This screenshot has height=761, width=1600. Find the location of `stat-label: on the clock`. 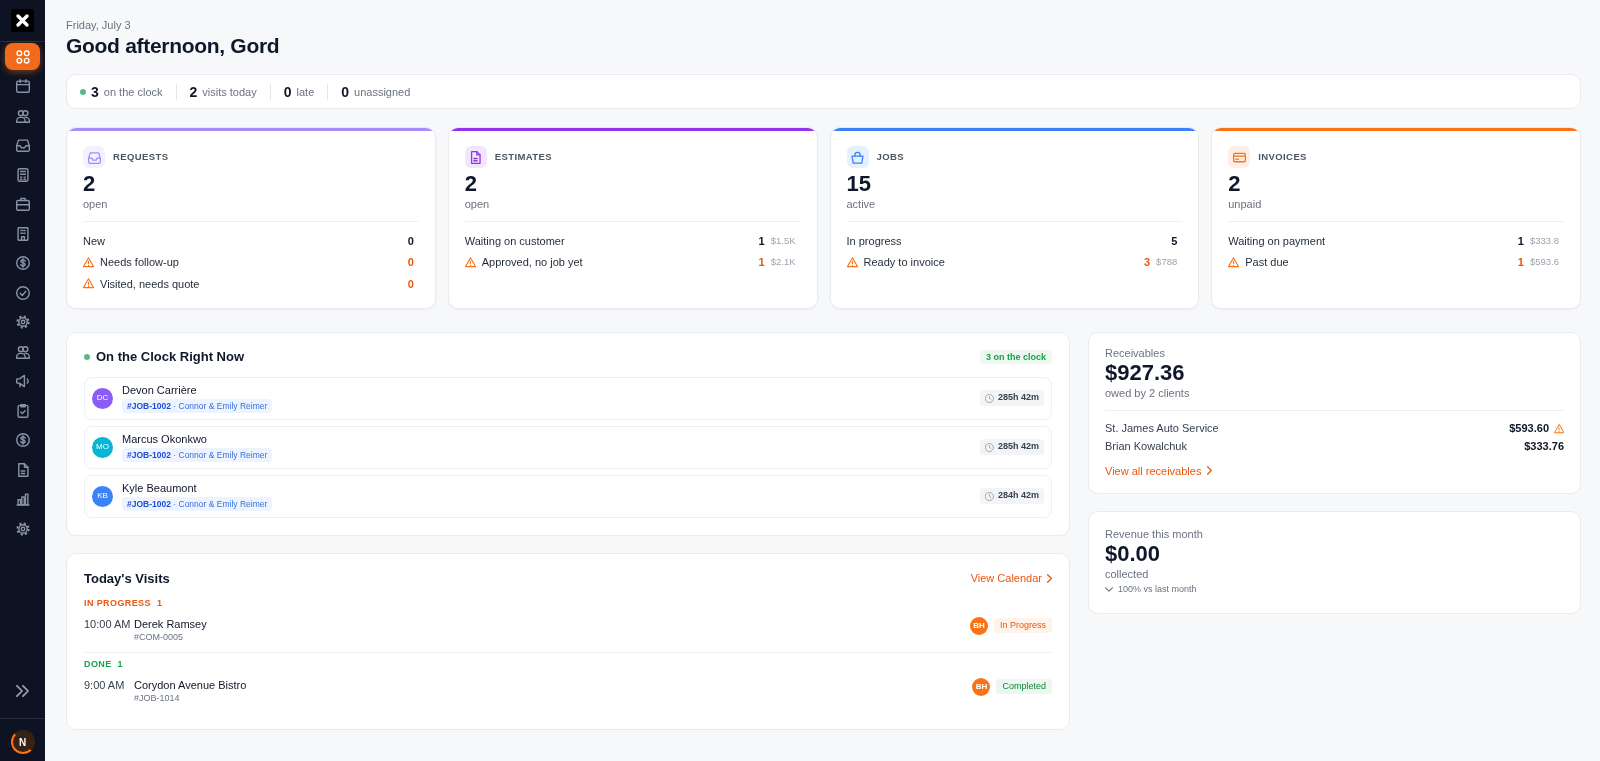

stat-label: on the clock is located at coordinates (133, 91).